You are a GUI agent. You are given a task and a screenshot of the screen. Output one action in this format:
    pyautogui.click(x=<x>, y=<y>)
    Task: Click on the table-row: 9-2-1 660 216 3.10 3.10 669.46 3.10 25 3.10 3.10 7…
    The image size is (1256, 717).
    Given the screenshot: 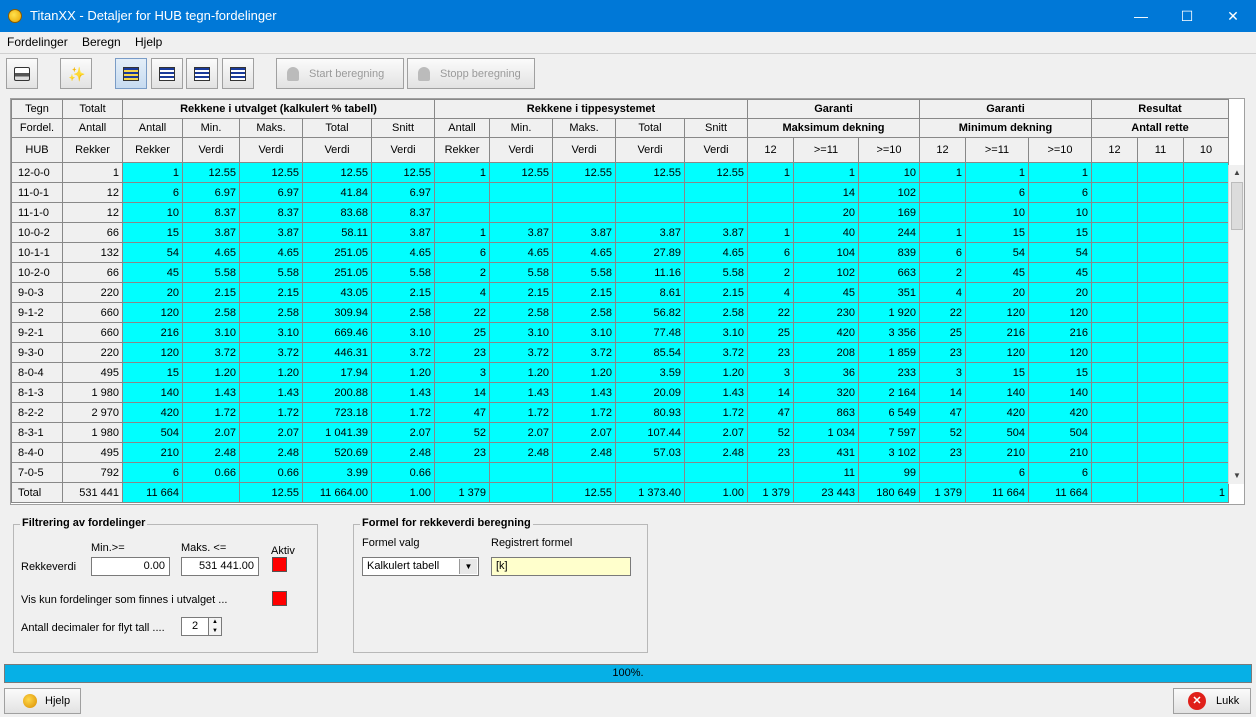 What is the action you would take?
    pyautogui.click(x=620, y=332)
    